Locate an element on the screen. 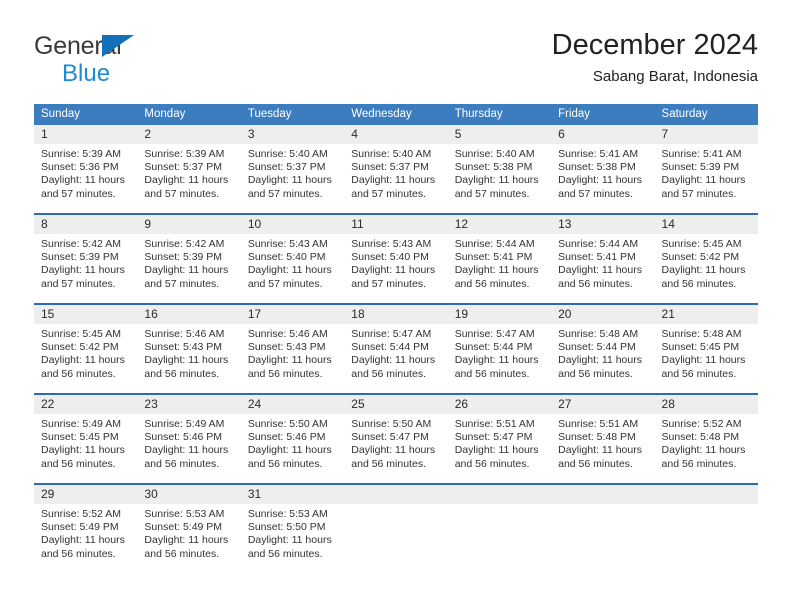  day-number: 4 is located at coordinates (354, 134).